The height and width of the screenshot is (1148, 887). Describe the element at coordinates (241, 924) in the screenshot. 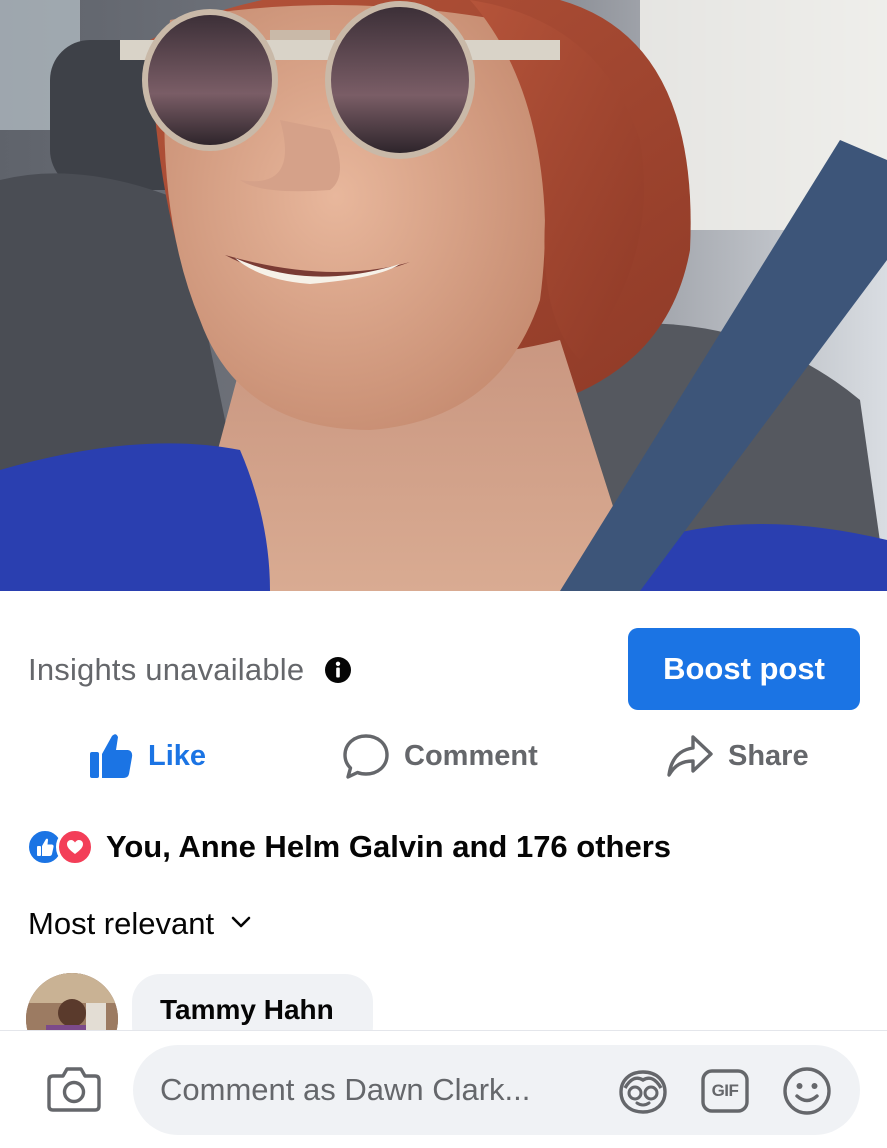

I see `chevron-down-icon` at that location.